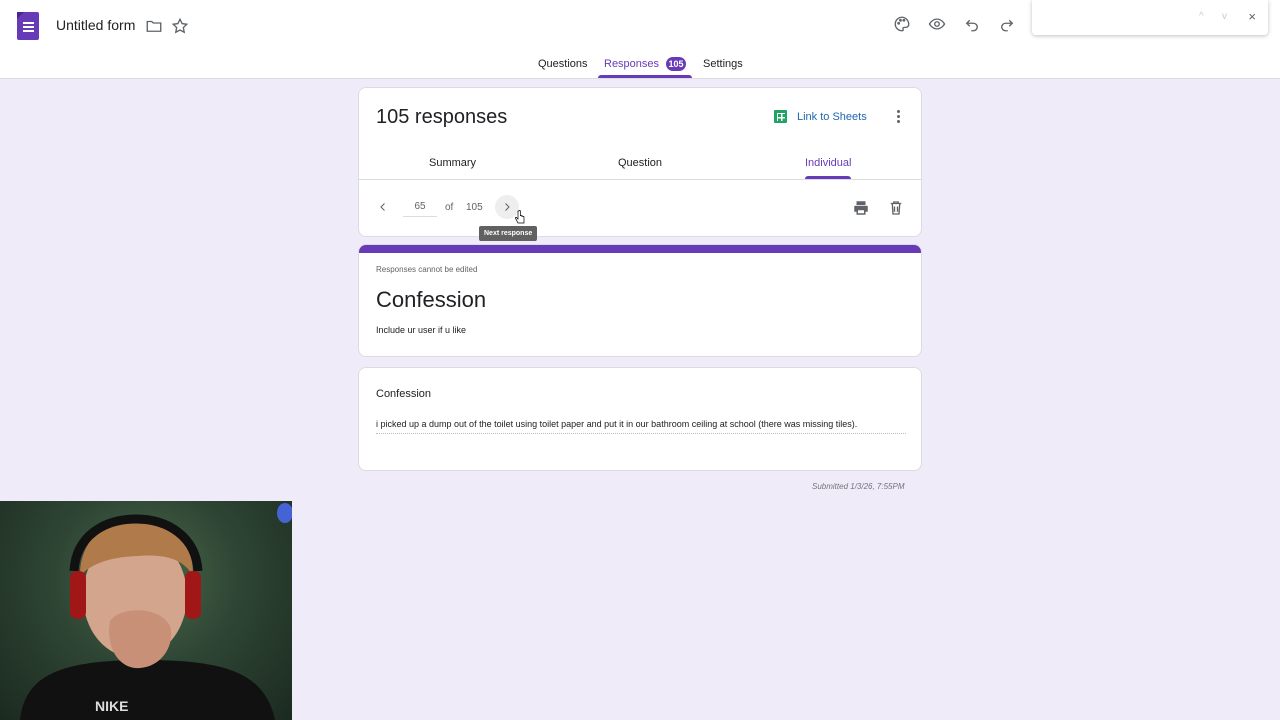  What do you see at coordinates (937, 24) in the screenshot?
I see `preview-eye-icon` at bounding box center [937, 24].